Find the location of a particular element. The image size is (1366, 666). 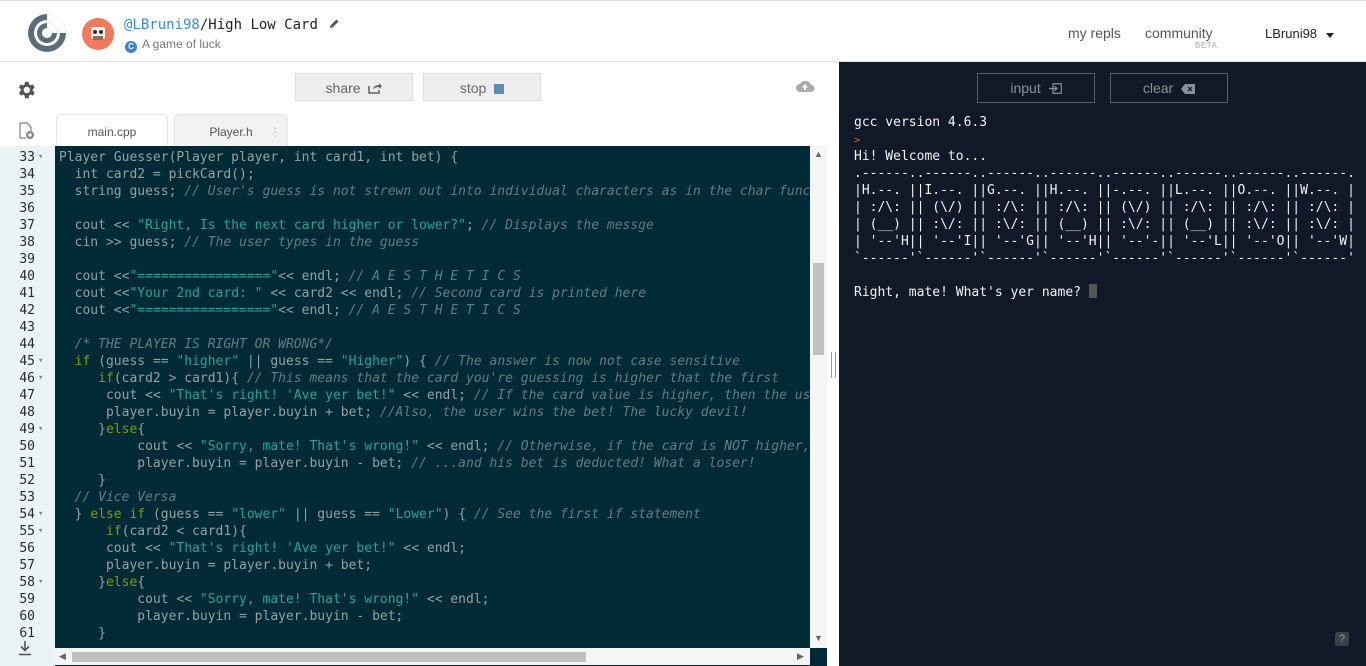

repl-title: @LBruni98/High Low Card is located at coordinates (232, 25).